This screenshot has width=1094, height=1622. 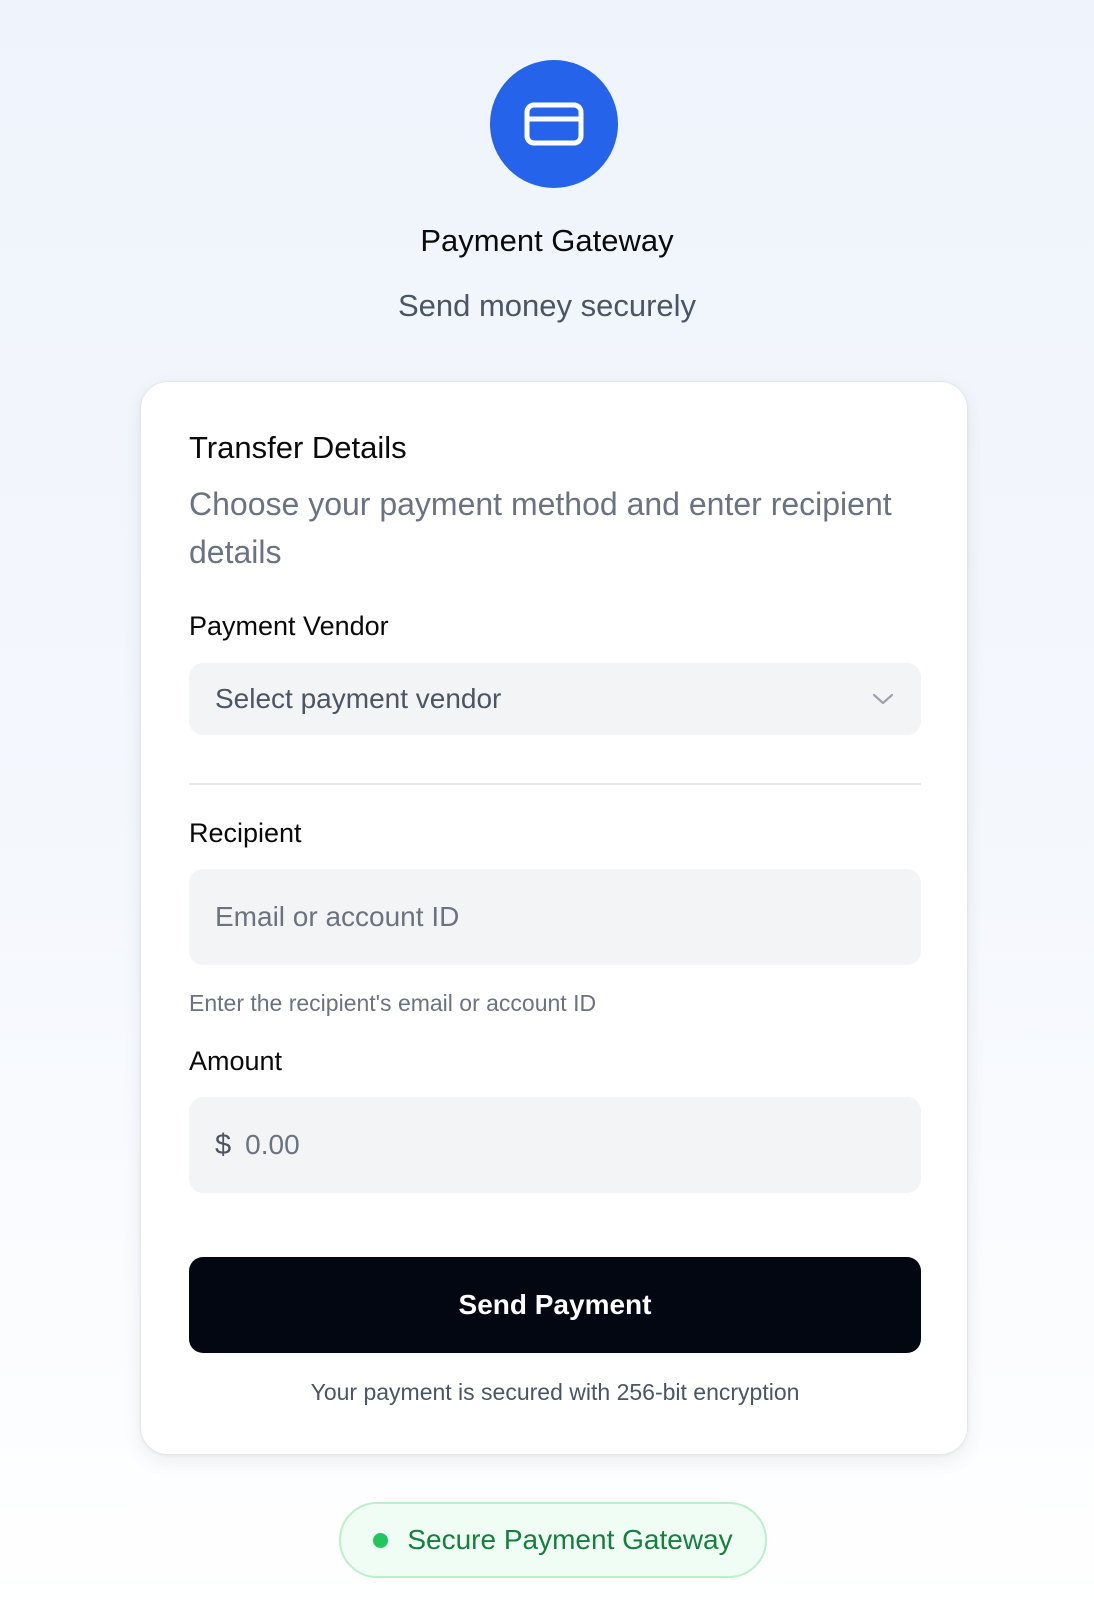 I want to click on currency-symbol: $, so click(x=223, y=1144).